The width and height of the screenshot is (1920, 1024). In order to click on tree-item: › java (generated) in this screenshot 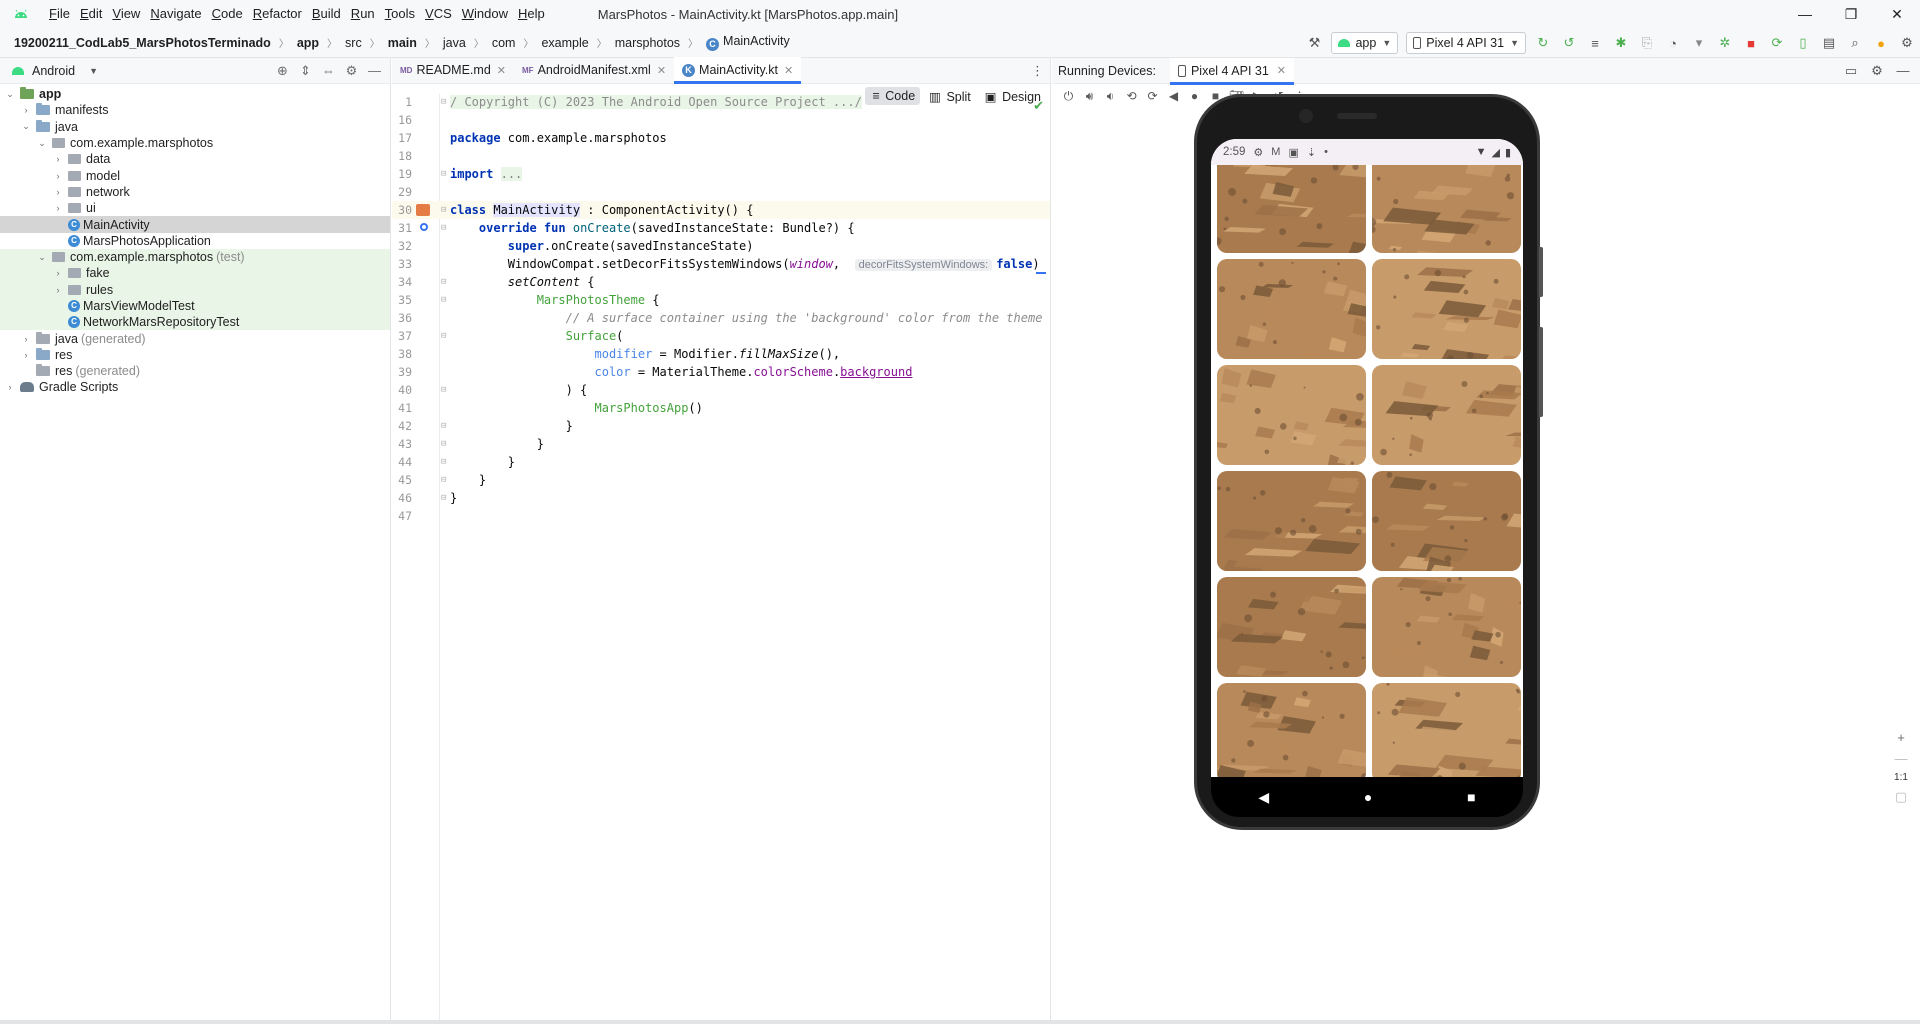, I will do `click(195, 338)`.